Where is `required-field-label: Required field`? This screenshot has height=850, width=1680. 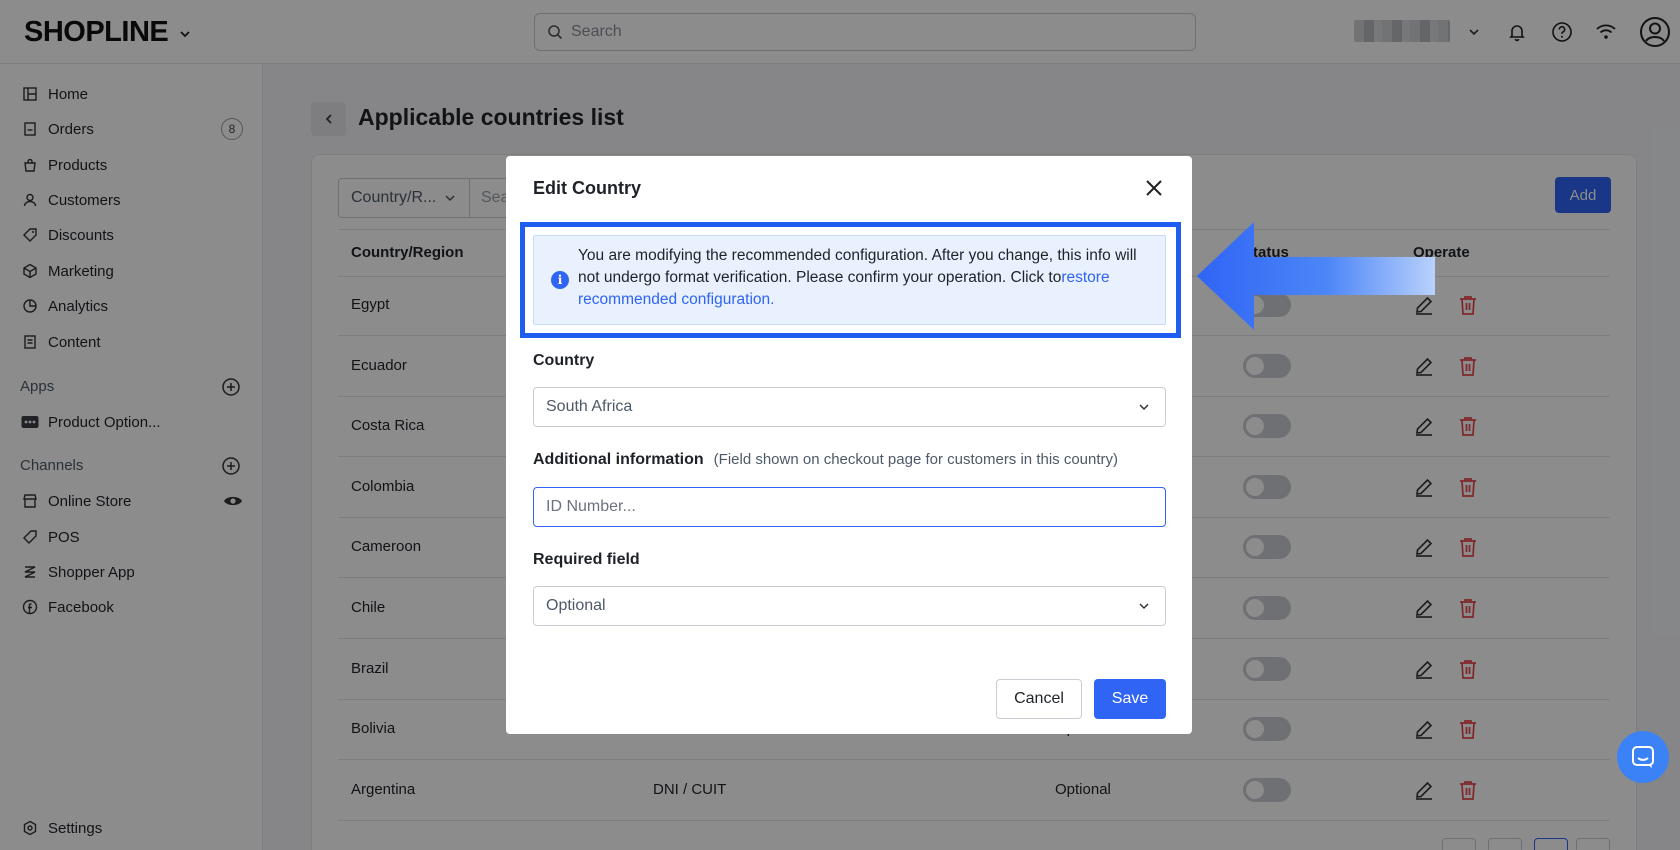
required-field-label: Required field is located at coordinates (586, 559).